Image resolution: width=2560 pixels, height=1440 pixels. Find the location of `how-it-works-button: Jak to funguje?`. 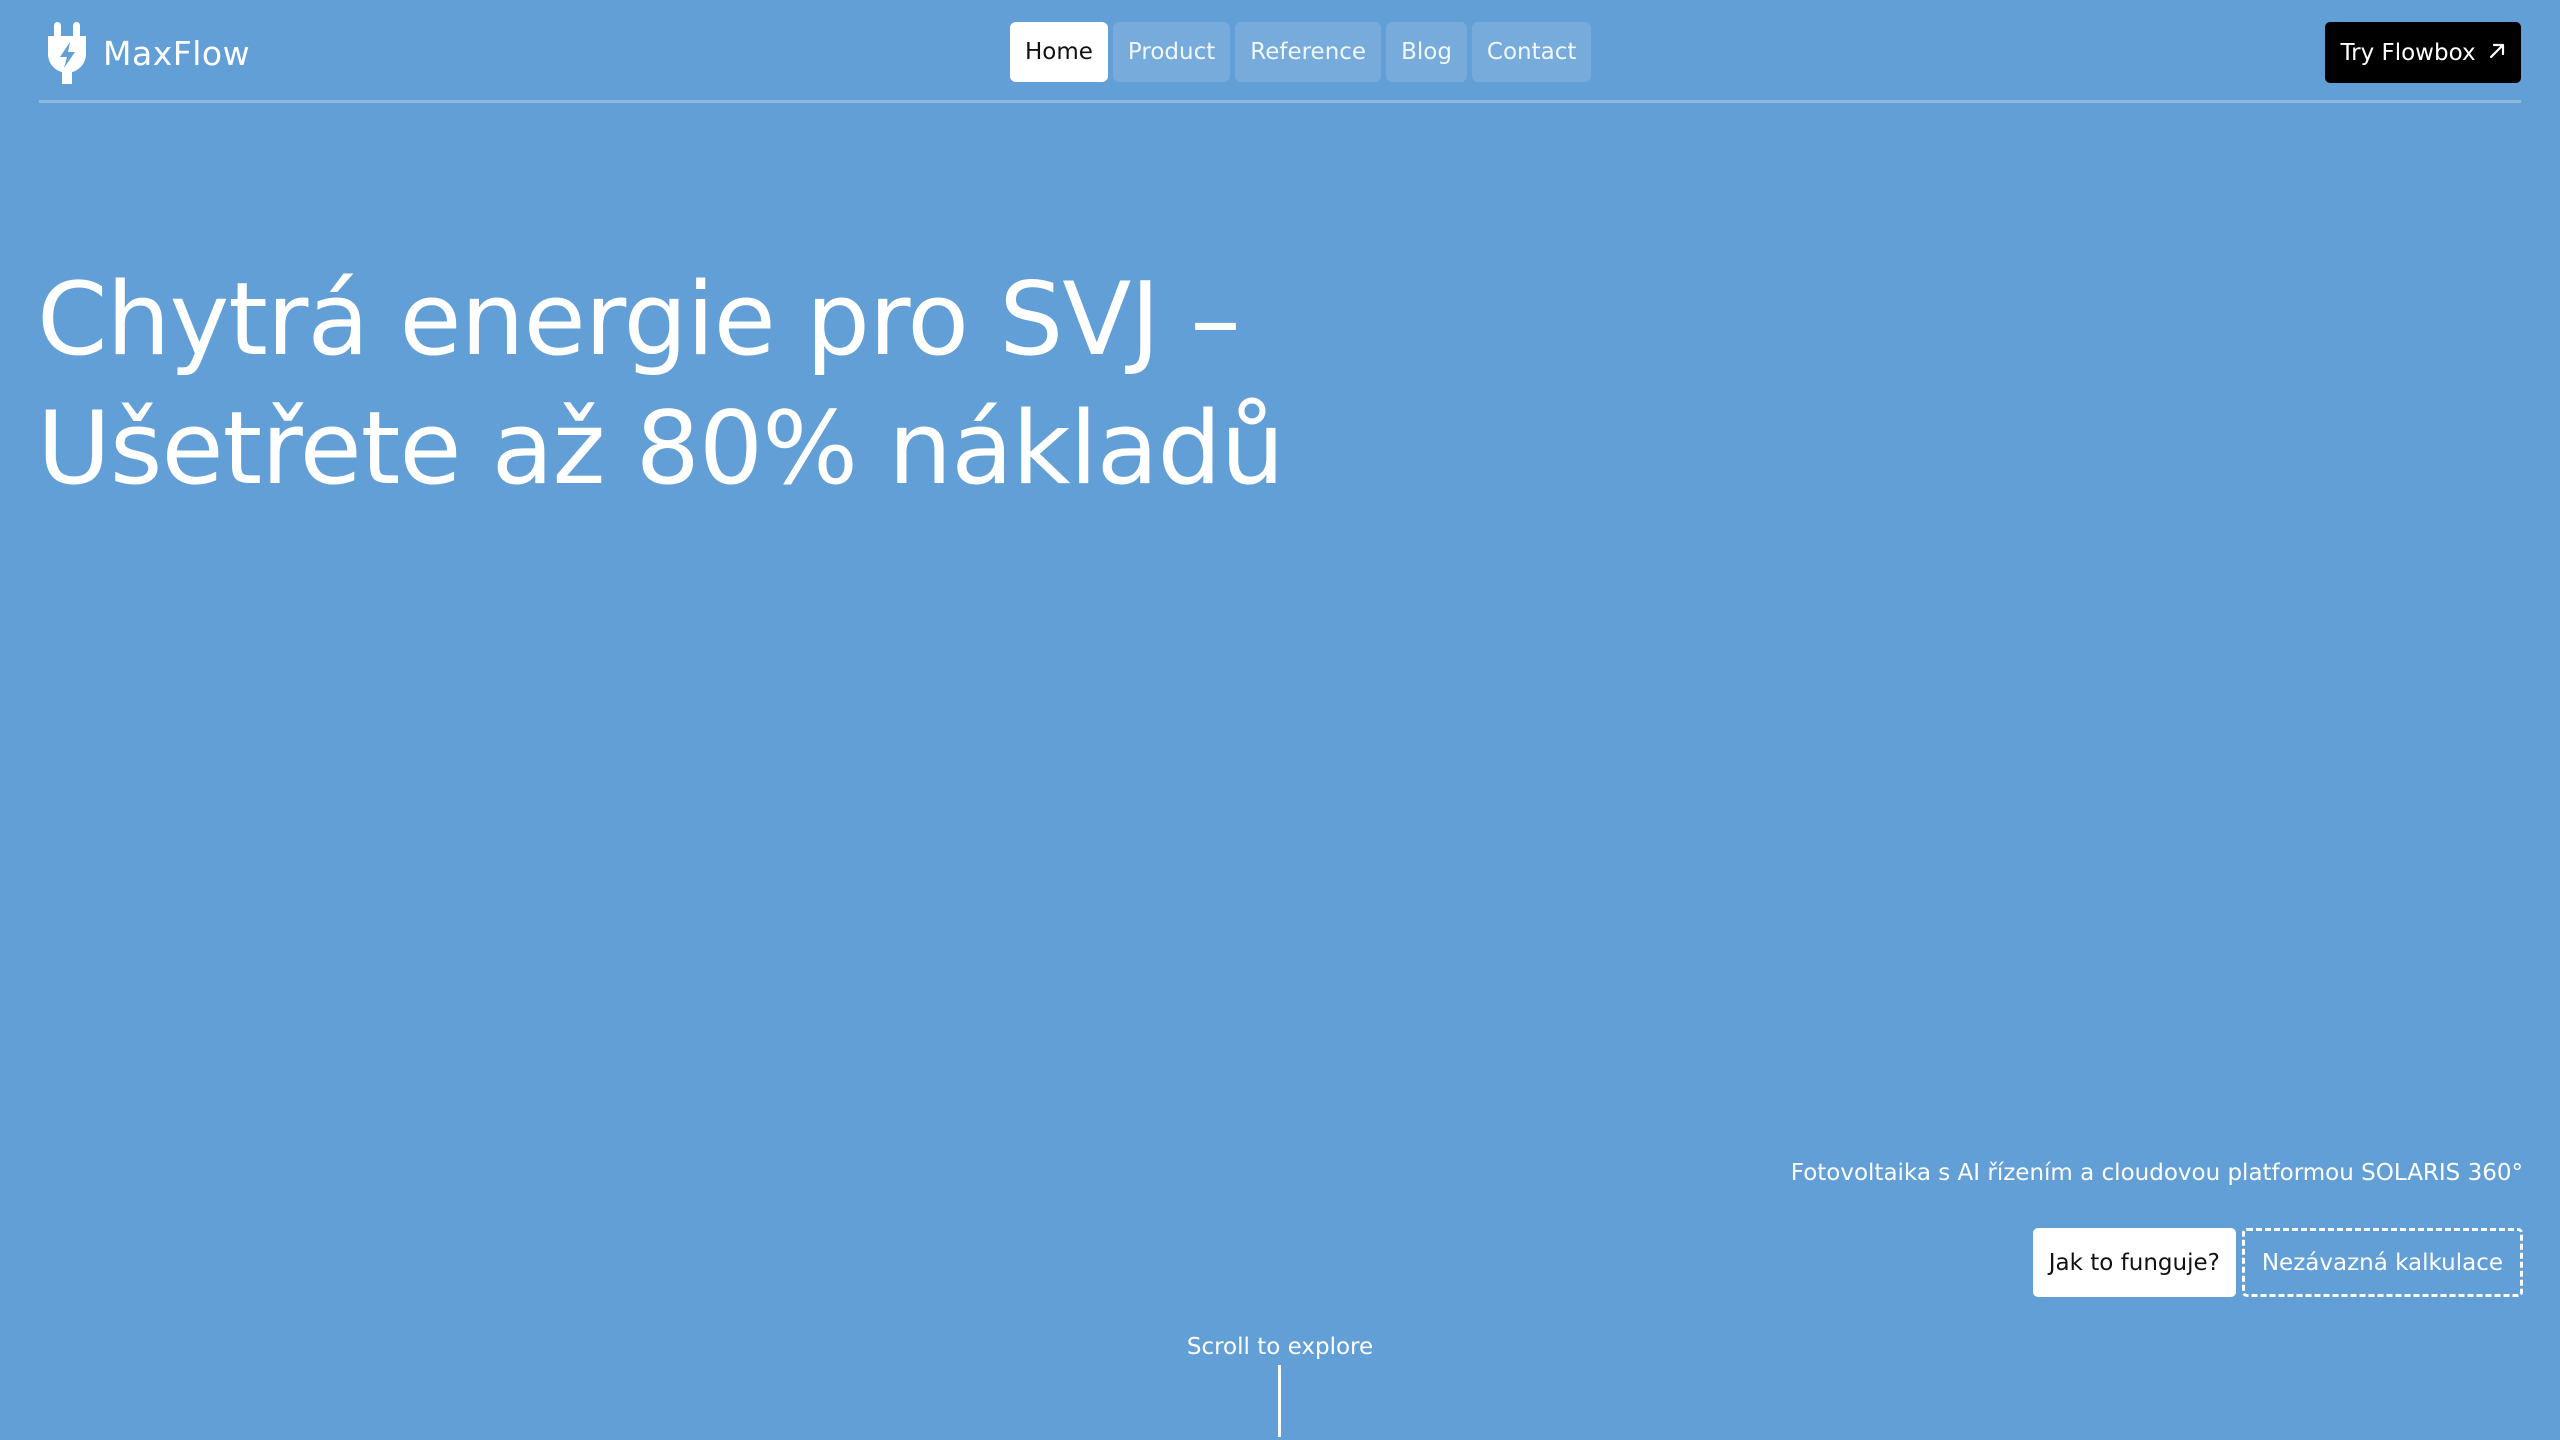

how-it-works-button: Jak to funguje? is located at coordinates (2134, 1262).